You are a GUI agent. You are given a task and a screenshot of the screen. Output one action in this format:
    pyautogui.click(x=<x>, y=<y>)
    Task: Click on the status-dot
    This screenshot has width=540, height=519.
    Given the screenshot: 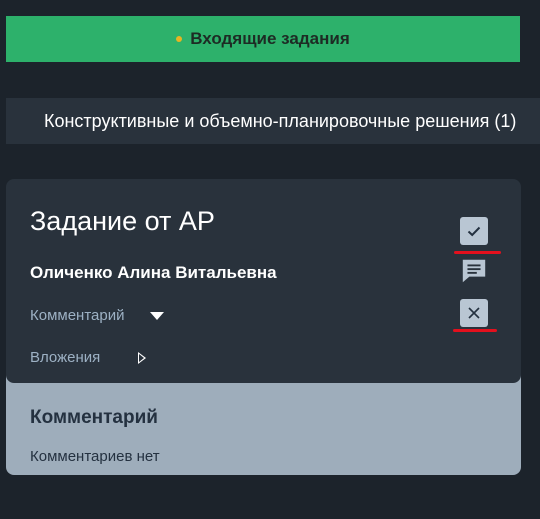 What is the action you would take?
    pyautogui.click(x=179, y=39)
    